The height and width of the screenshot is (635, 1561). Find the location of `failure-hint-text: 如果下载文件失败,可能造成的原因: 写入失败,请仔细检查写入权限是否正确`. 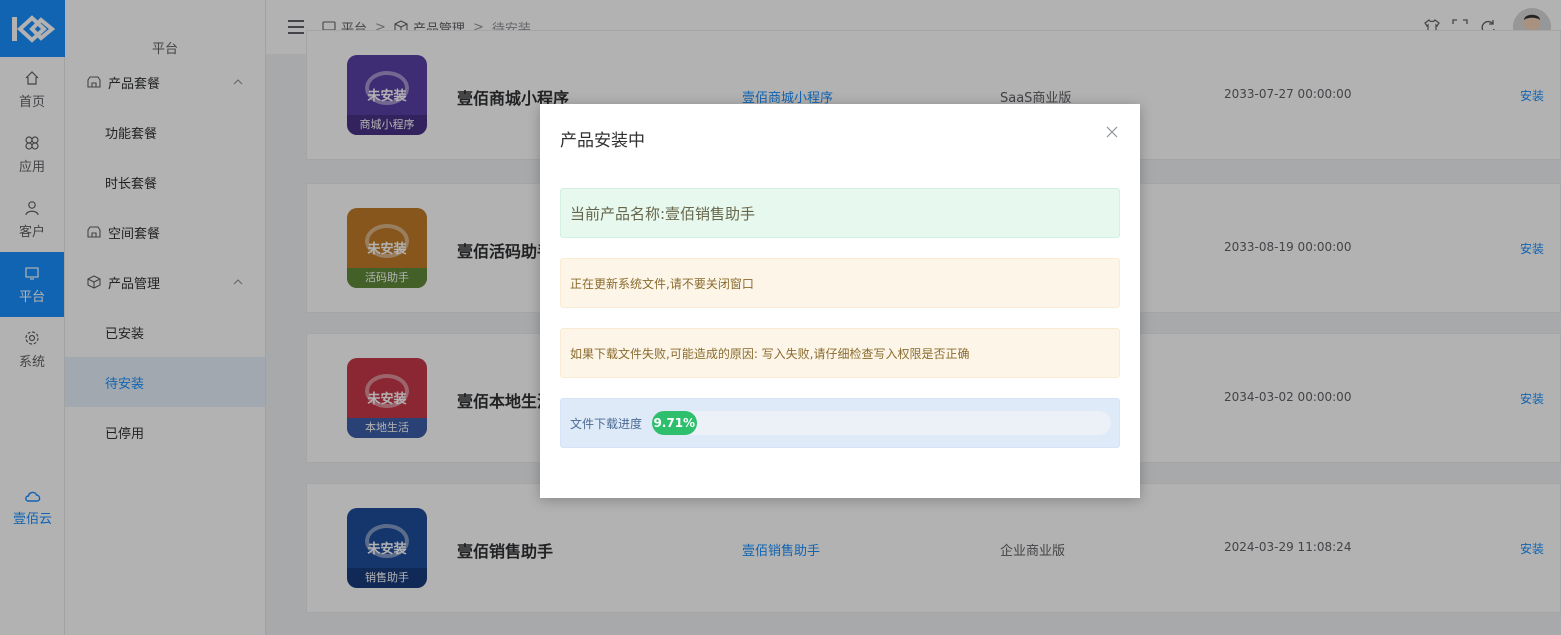

failure-hint-text: 如果下载文件失败,可能造成的原因: 写入失败,请仔细检查写入权限是否正确 is located at coordinates (770, 353).